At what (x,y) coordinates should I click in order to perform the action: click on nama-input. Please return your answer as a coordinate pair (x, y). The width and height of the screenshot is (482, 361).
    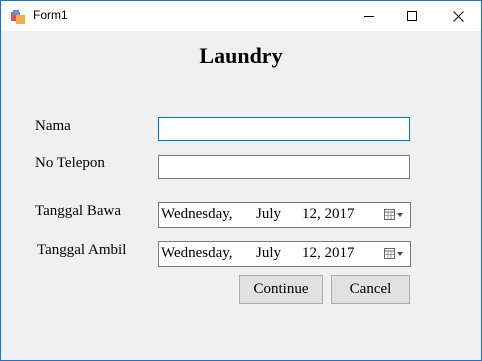
    Looking at the image, I should click on (284, 129).